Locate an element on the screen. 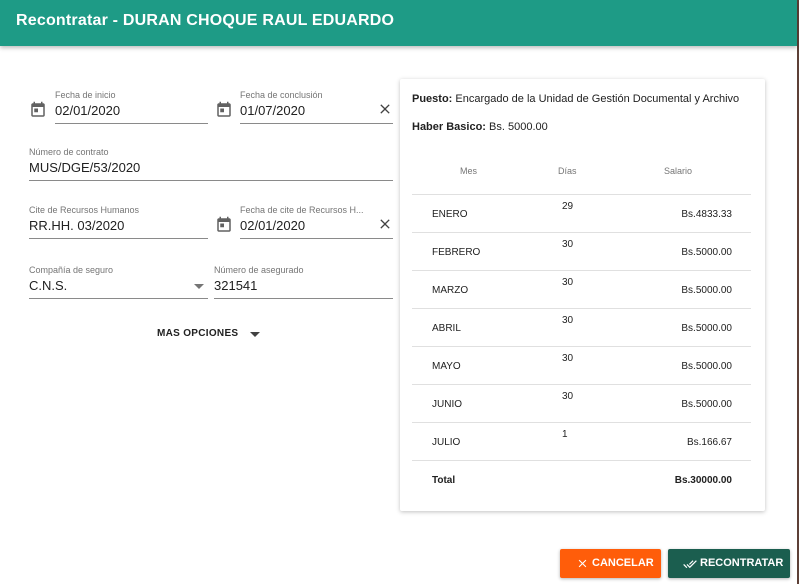 This screenshot has height=584, width=799. fecha-inicio-field: Fecha de inicio 02/01/2020 is located at coordinates (131, 107).